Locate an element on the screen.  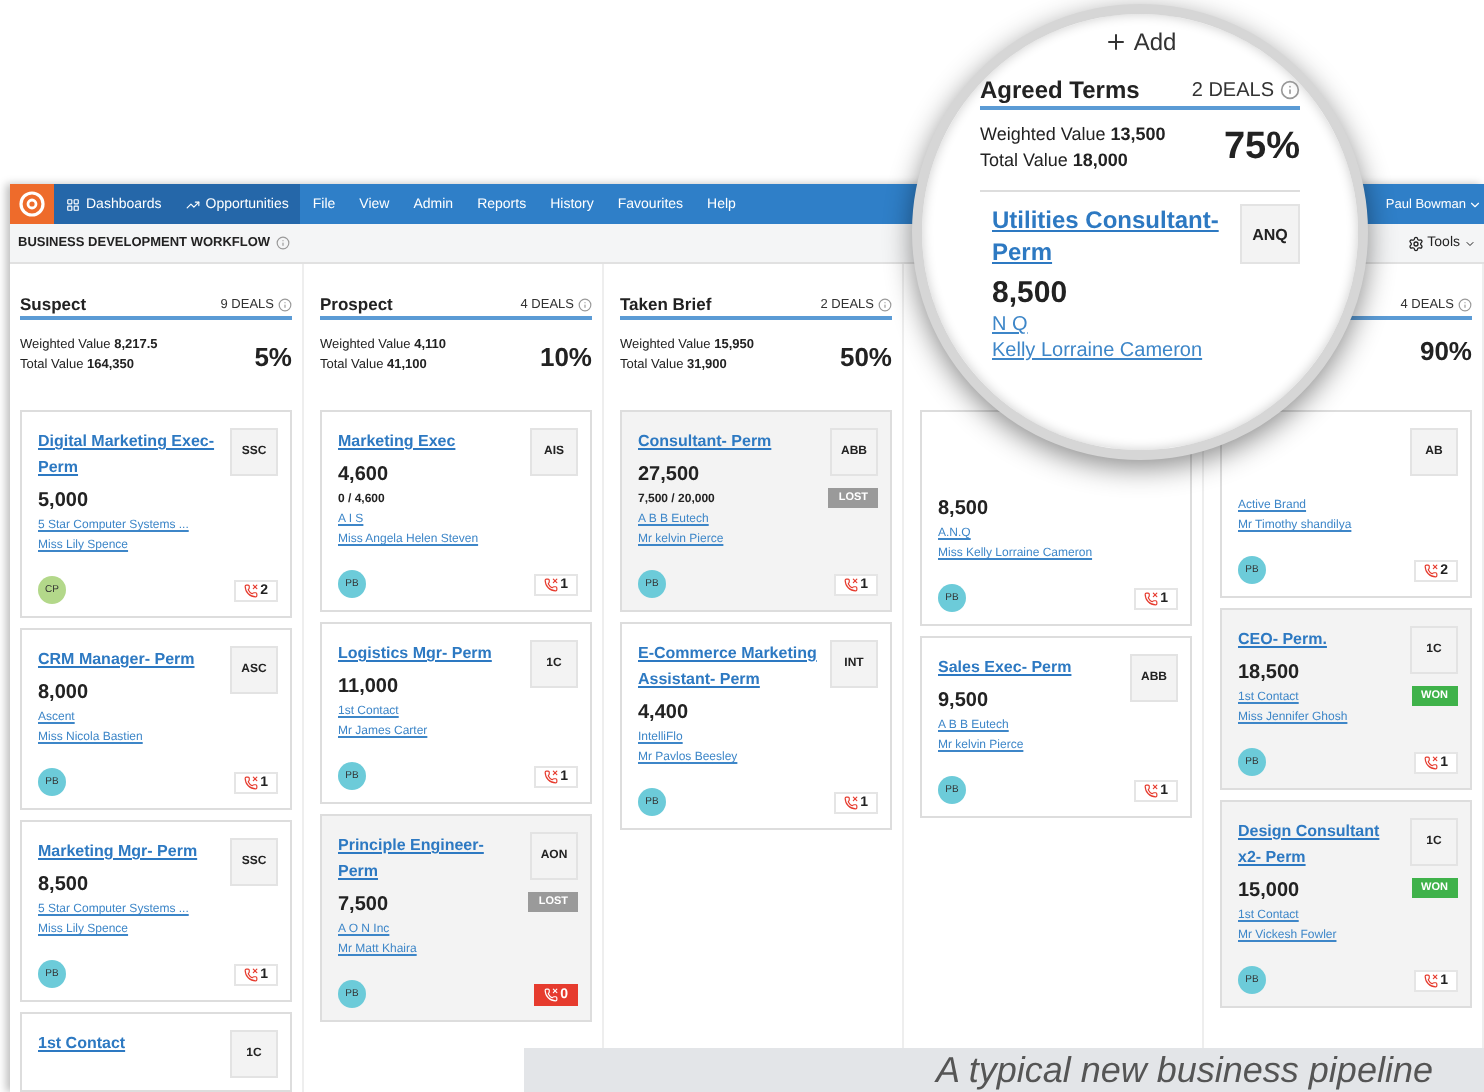
deal-title-link: Marketing Exec is located at coordinates (430, 441).